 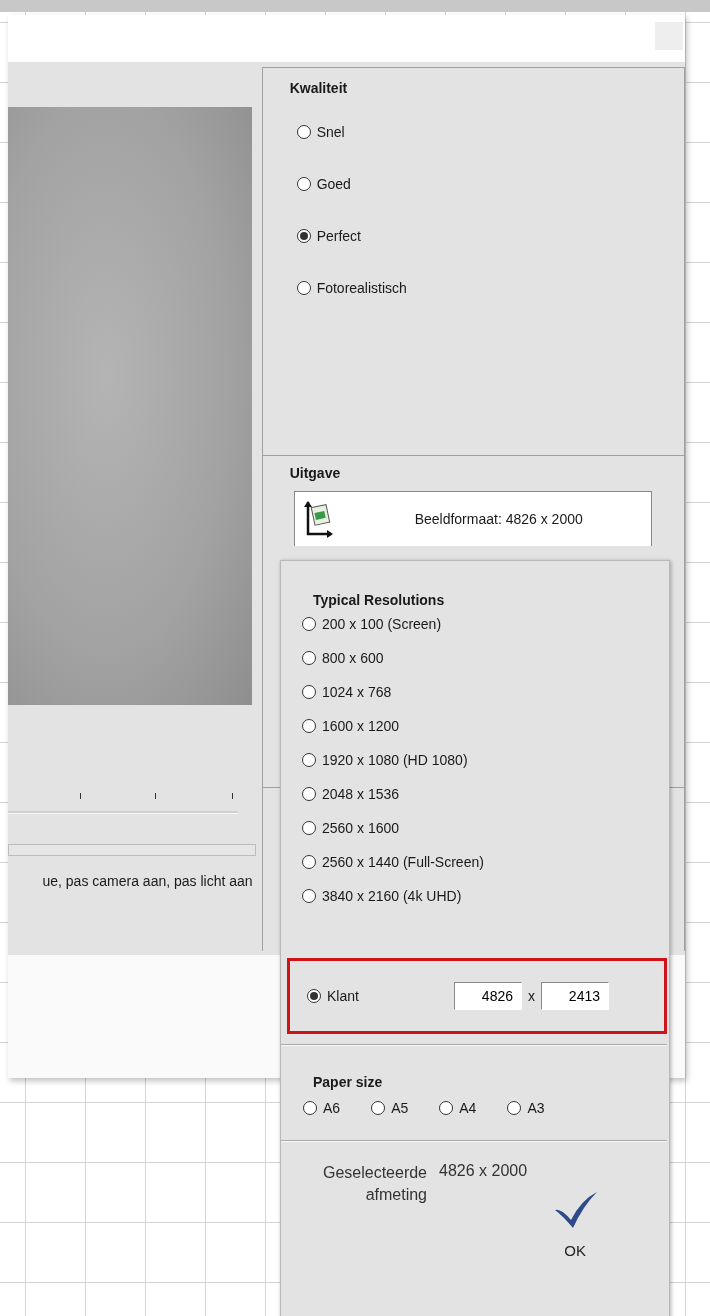 What do you see at coordinates (575, 996) in the screenshot?
I see `height-input: 2413` at bounding box center [575, 996].